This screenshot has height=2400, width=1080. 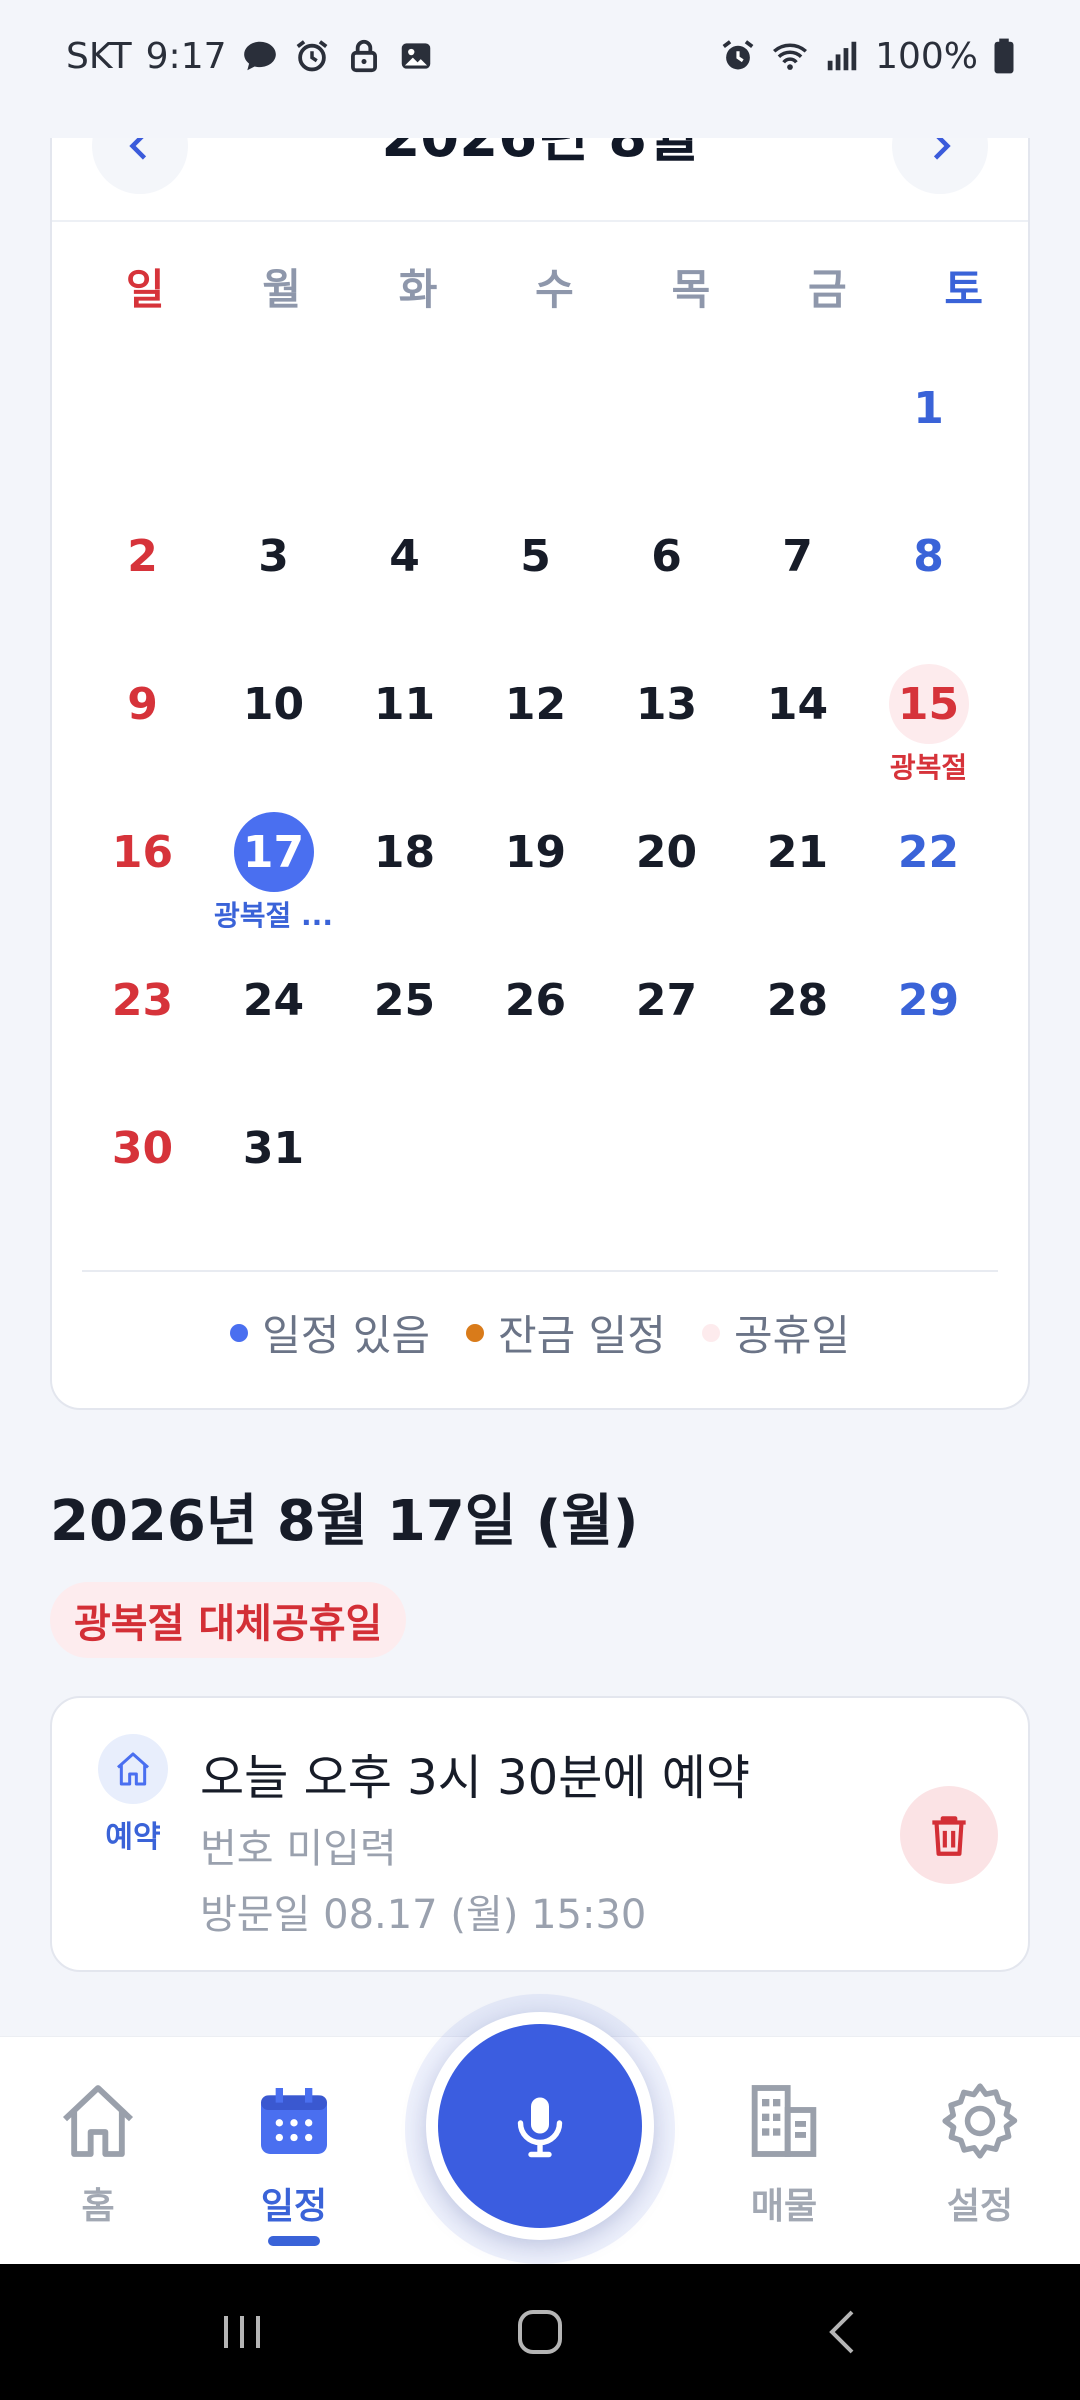 What do you see at coordinates (666, 718) in the screenshot?
I see `calendar-day: 13` at bounding box center [666, 718].